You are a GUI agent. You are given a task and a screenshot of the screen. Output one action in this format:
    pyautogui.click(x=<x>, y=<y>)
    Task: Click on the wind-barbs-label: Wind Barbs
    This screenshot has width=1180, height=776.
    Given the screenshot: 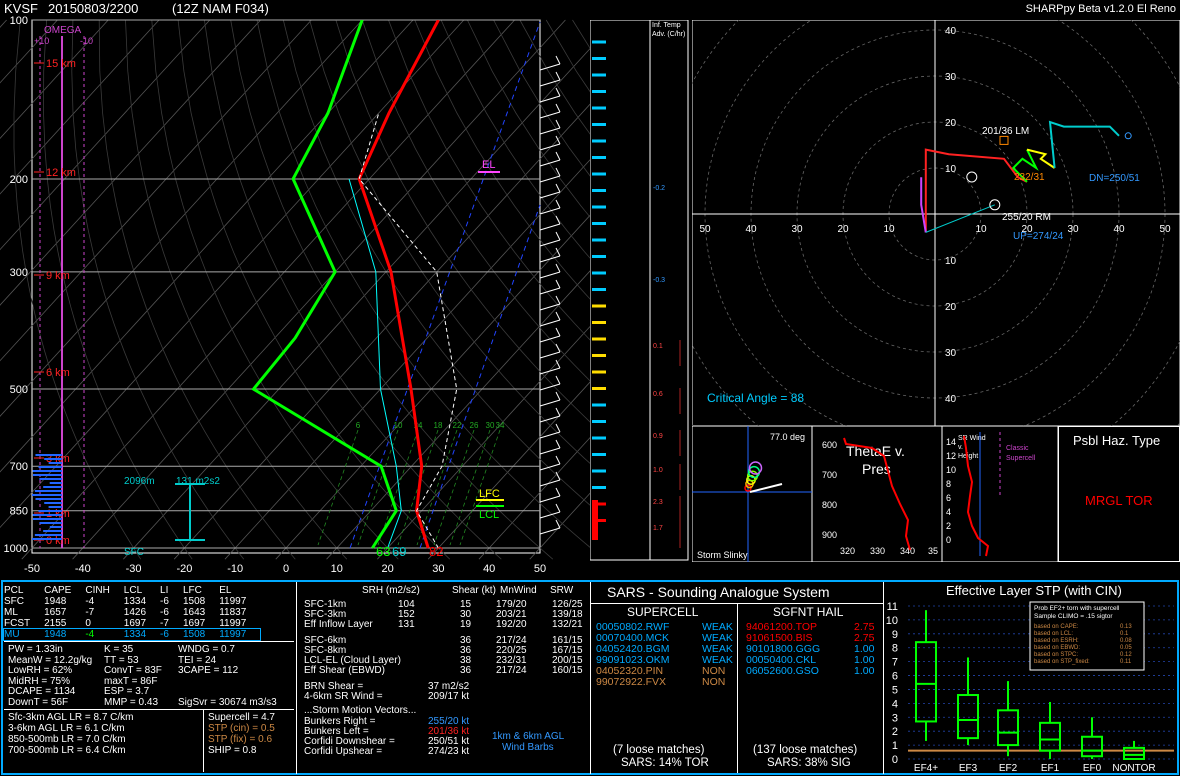 What is the action you would take?
    pyautogui.click(x=528, y=747)
    